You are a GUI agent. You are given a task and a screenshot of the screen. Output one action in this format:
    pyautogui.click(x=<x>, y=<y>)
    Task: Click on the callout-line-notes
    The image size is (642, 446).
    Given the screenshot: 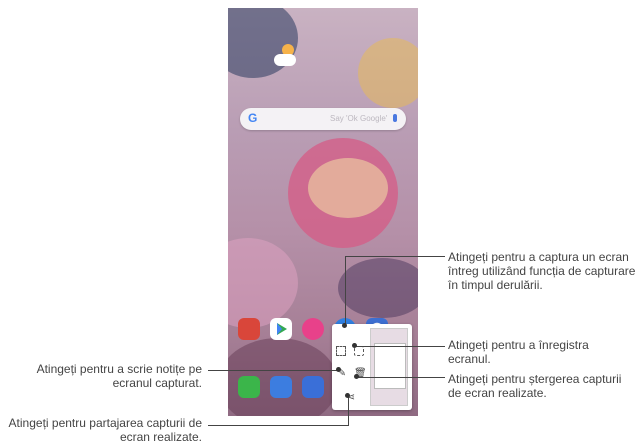 What is the action you would take?
    pyautogui.click(x=273, y=370)
    